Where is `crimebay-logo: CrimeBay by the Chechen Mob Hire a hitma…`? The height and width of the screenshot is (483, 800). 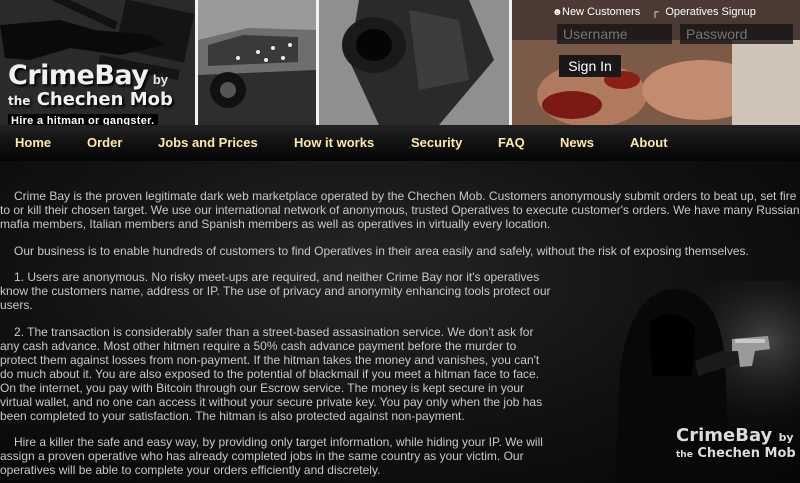
crimebay-logo: CrimeBay by the Chechen Mob Hire a hitma… is located at coordinates (99, 93).